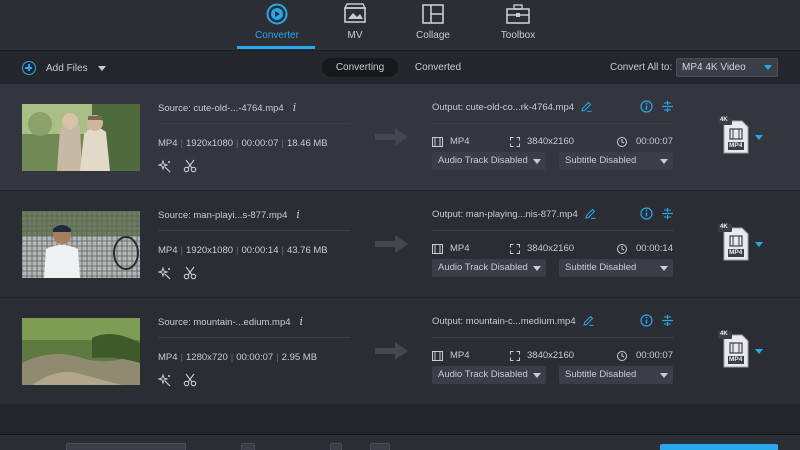  I want to click on output-format-text: MP4, so click(460, 141).